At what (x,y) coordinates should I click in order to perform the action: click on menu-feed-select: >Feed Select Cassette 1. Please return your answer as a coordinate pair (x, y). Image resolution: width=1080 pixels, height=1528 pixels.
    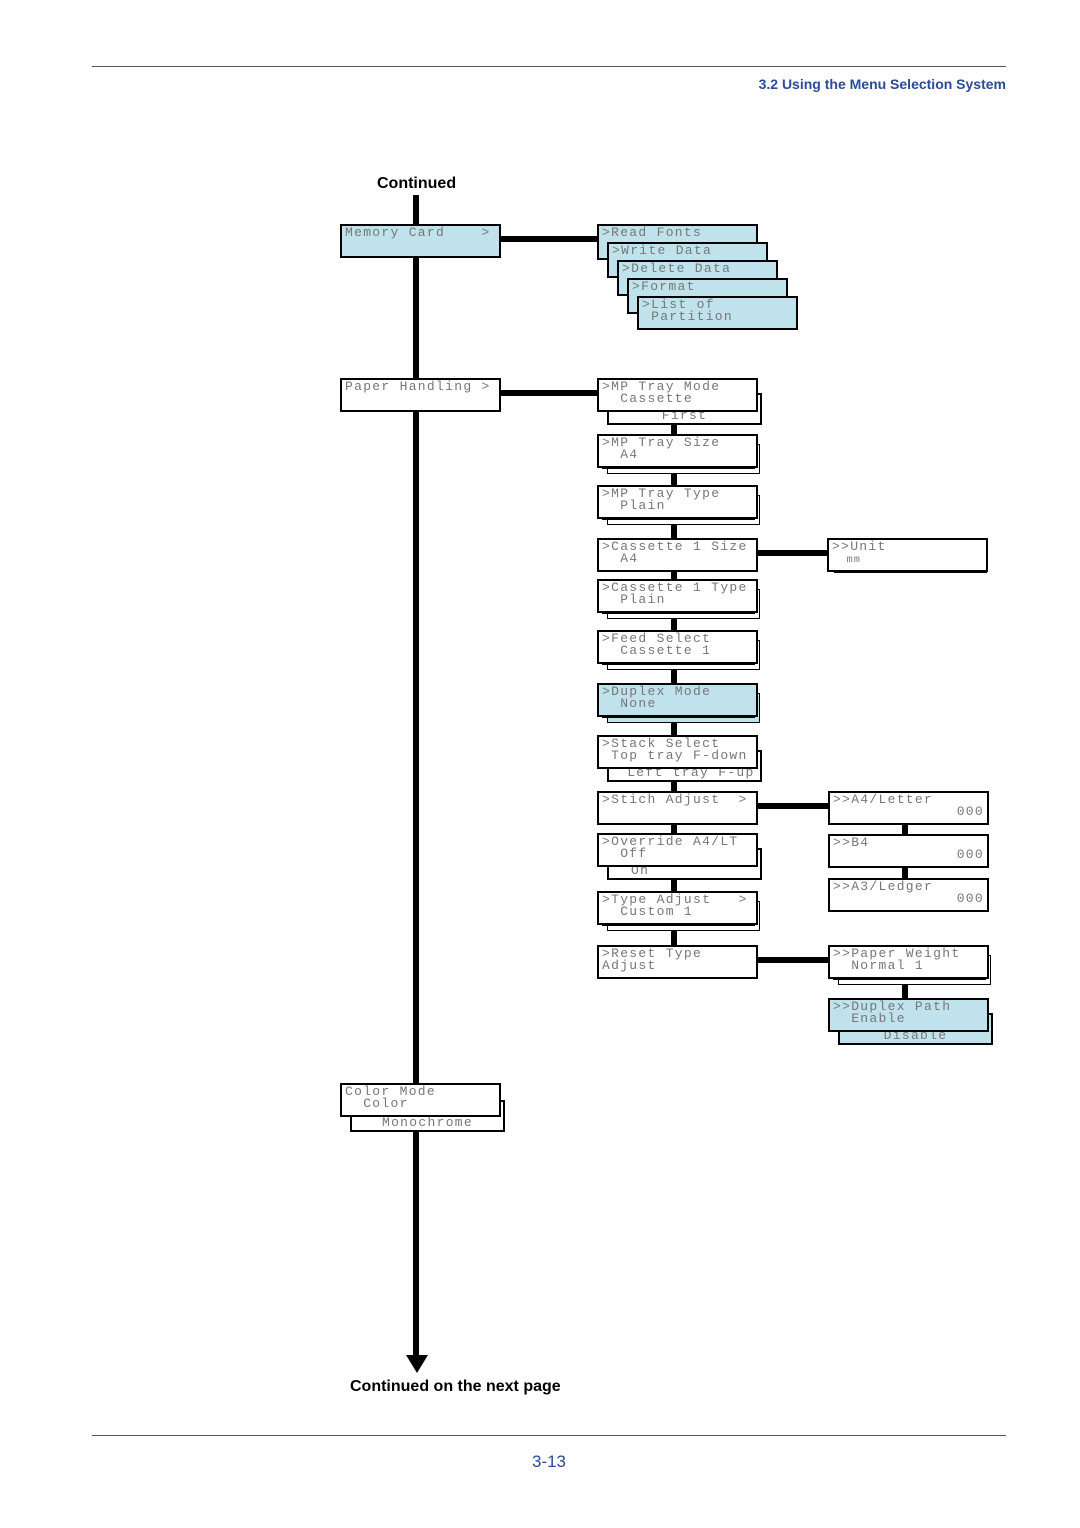
    Looking at the image, I should click on (677, 647).